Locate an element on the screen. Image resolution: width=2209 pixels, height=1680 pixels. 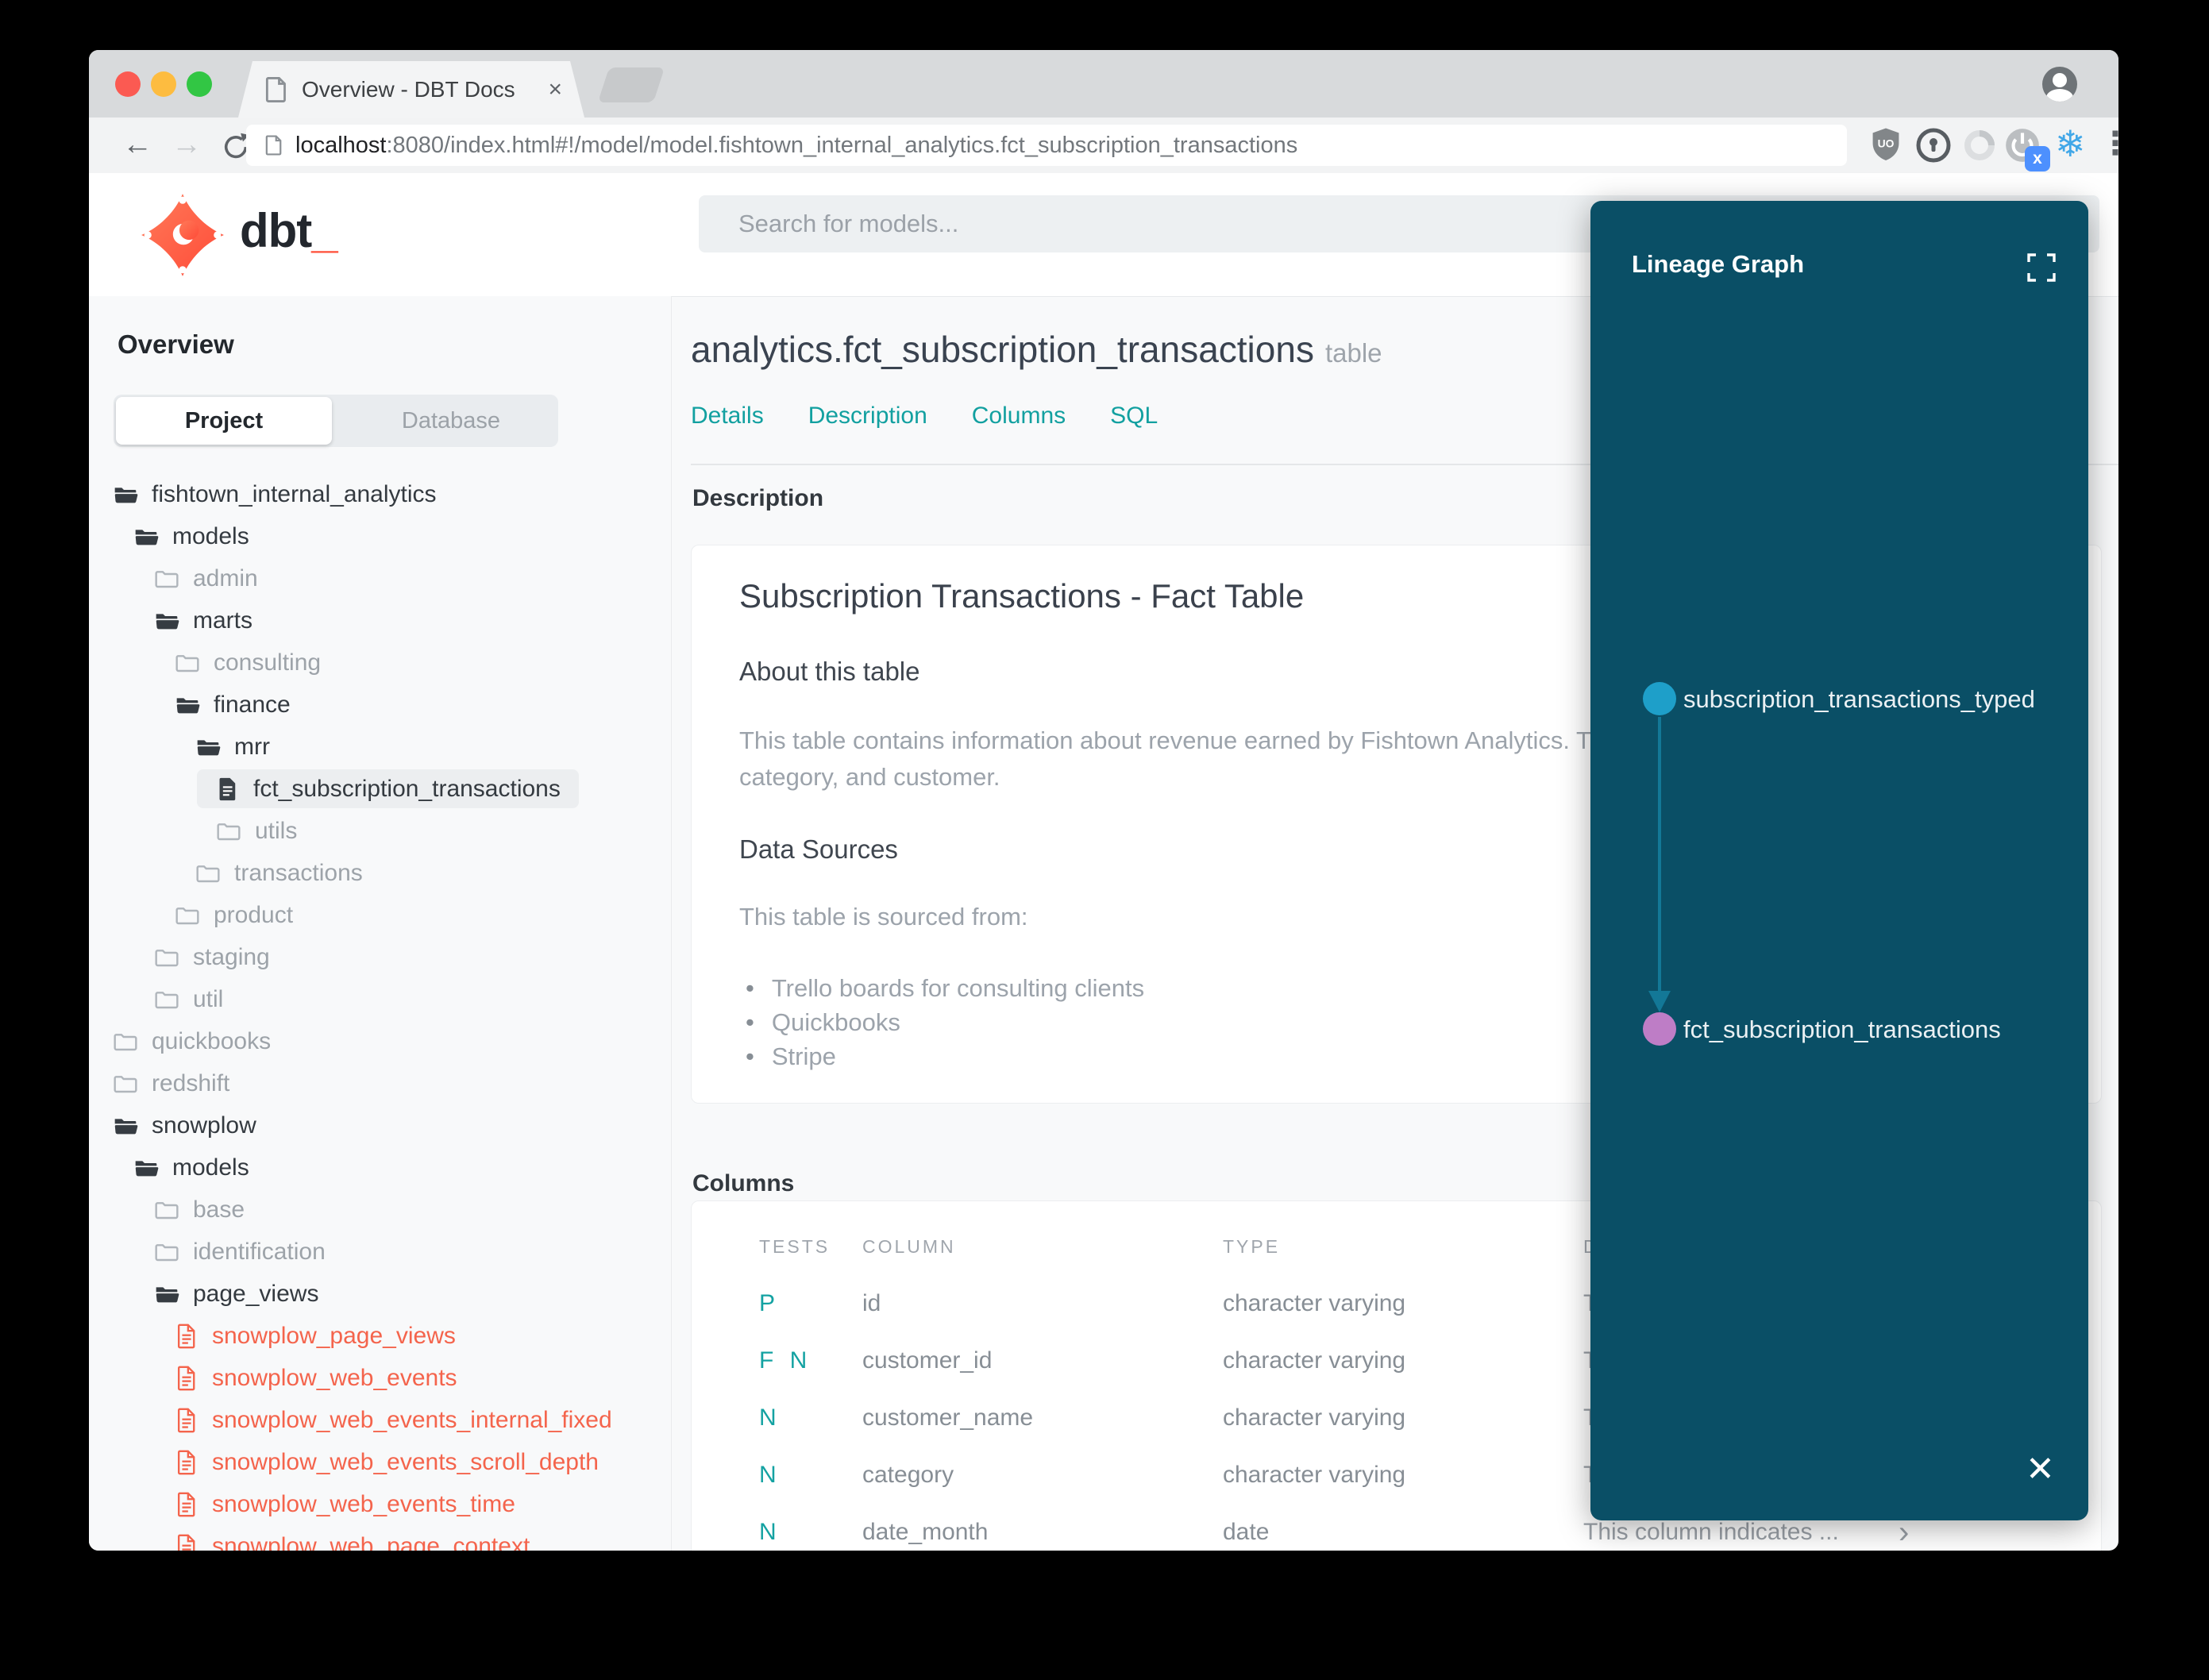
tree-item-base: base is located at coordinates (380, 1210).